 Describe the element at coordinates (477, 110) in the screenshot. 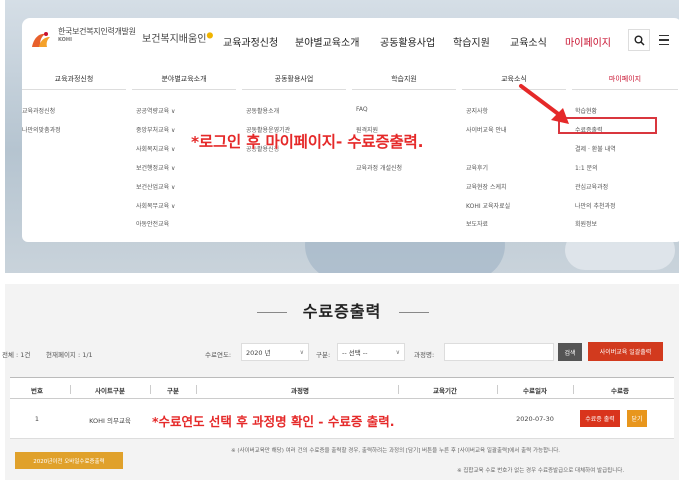

I see `mega-item: 공지사항` at that location.